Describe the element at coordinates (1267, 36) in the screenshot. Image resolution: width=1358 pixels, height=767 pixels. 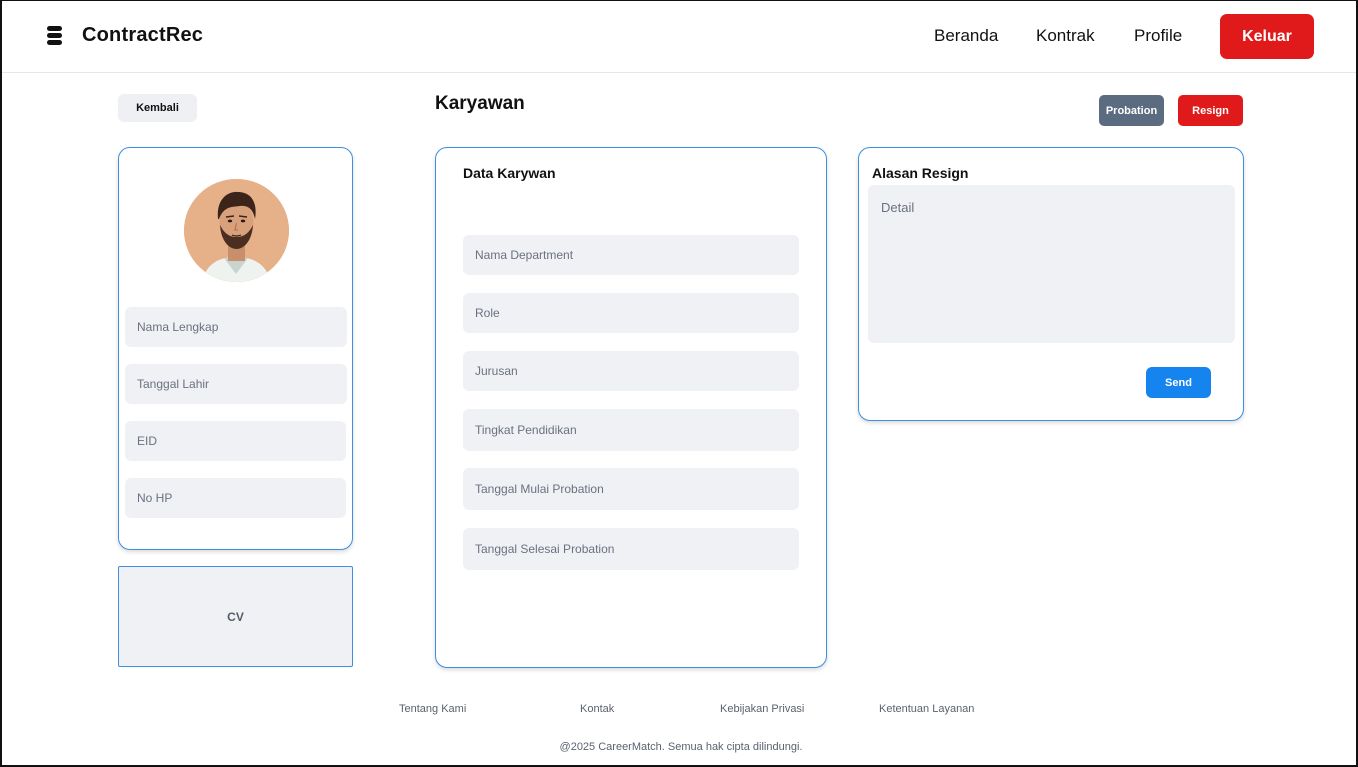
I see `logout-button: Keluar` at that location.